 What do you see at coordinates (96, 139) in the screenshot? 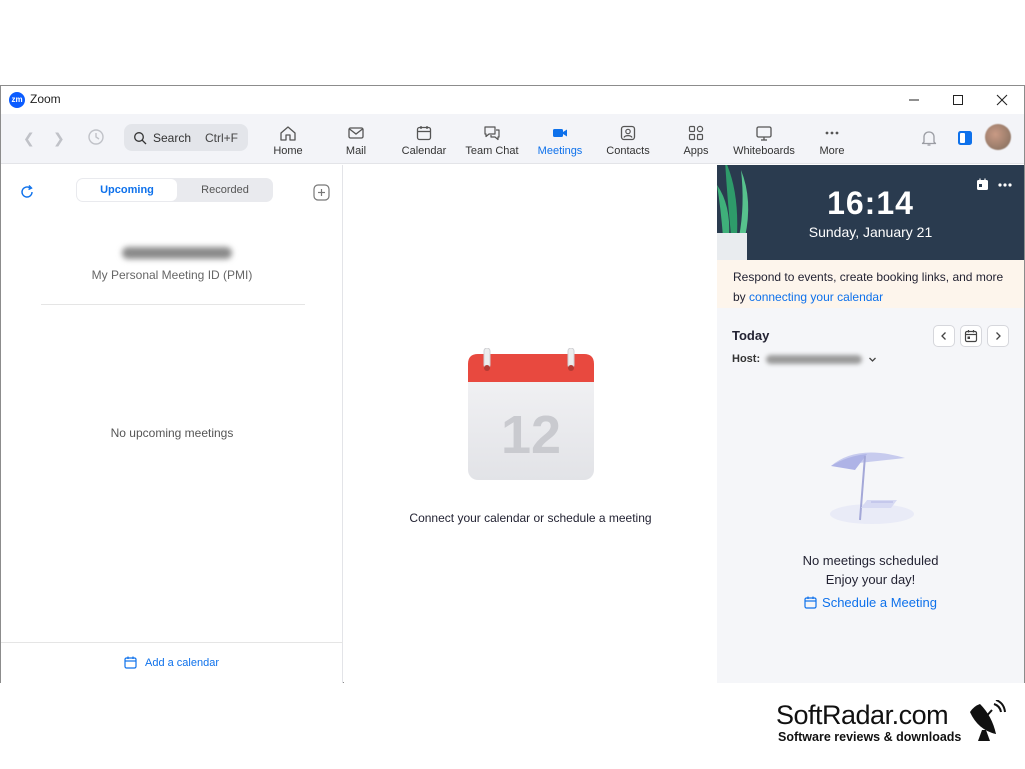
I see `history-icon` at bounding box center [96, 139].